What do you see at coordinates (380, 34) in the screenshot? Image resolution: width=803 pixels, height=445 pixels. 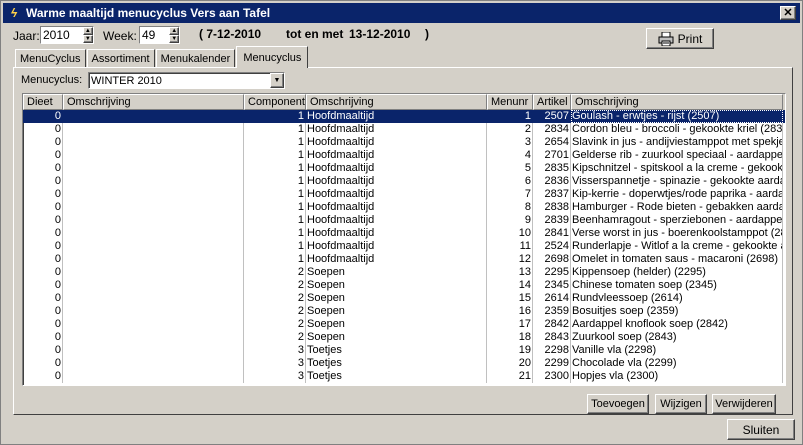 I see `date-end: 13-12-2010` at bounding box center [380, 34].